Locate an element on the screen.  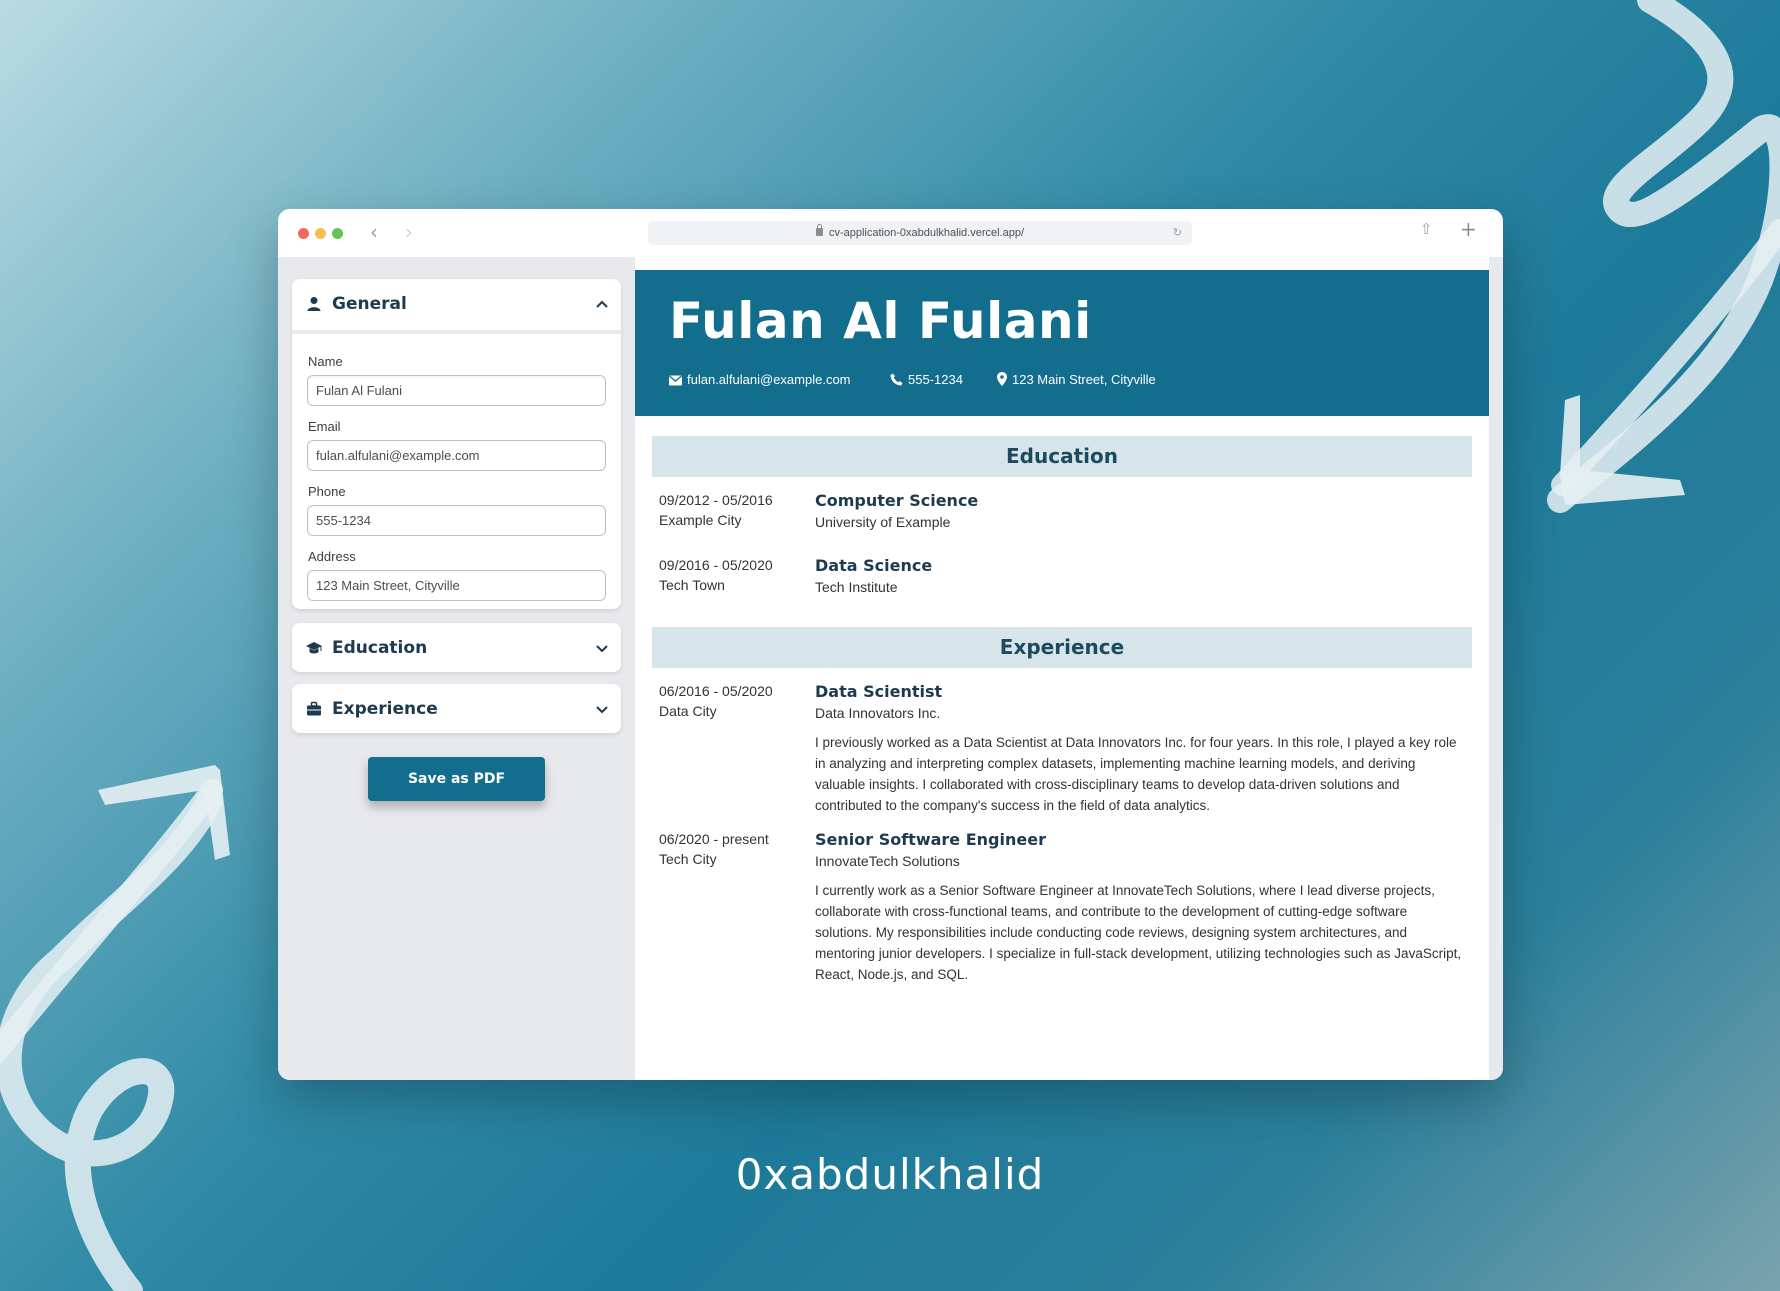
address-label: Address is located at coordinates (332, 556).